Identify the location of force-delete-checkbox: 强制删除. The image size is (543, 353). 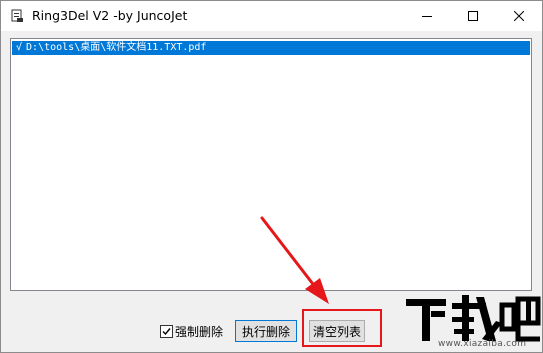
(191, 331).